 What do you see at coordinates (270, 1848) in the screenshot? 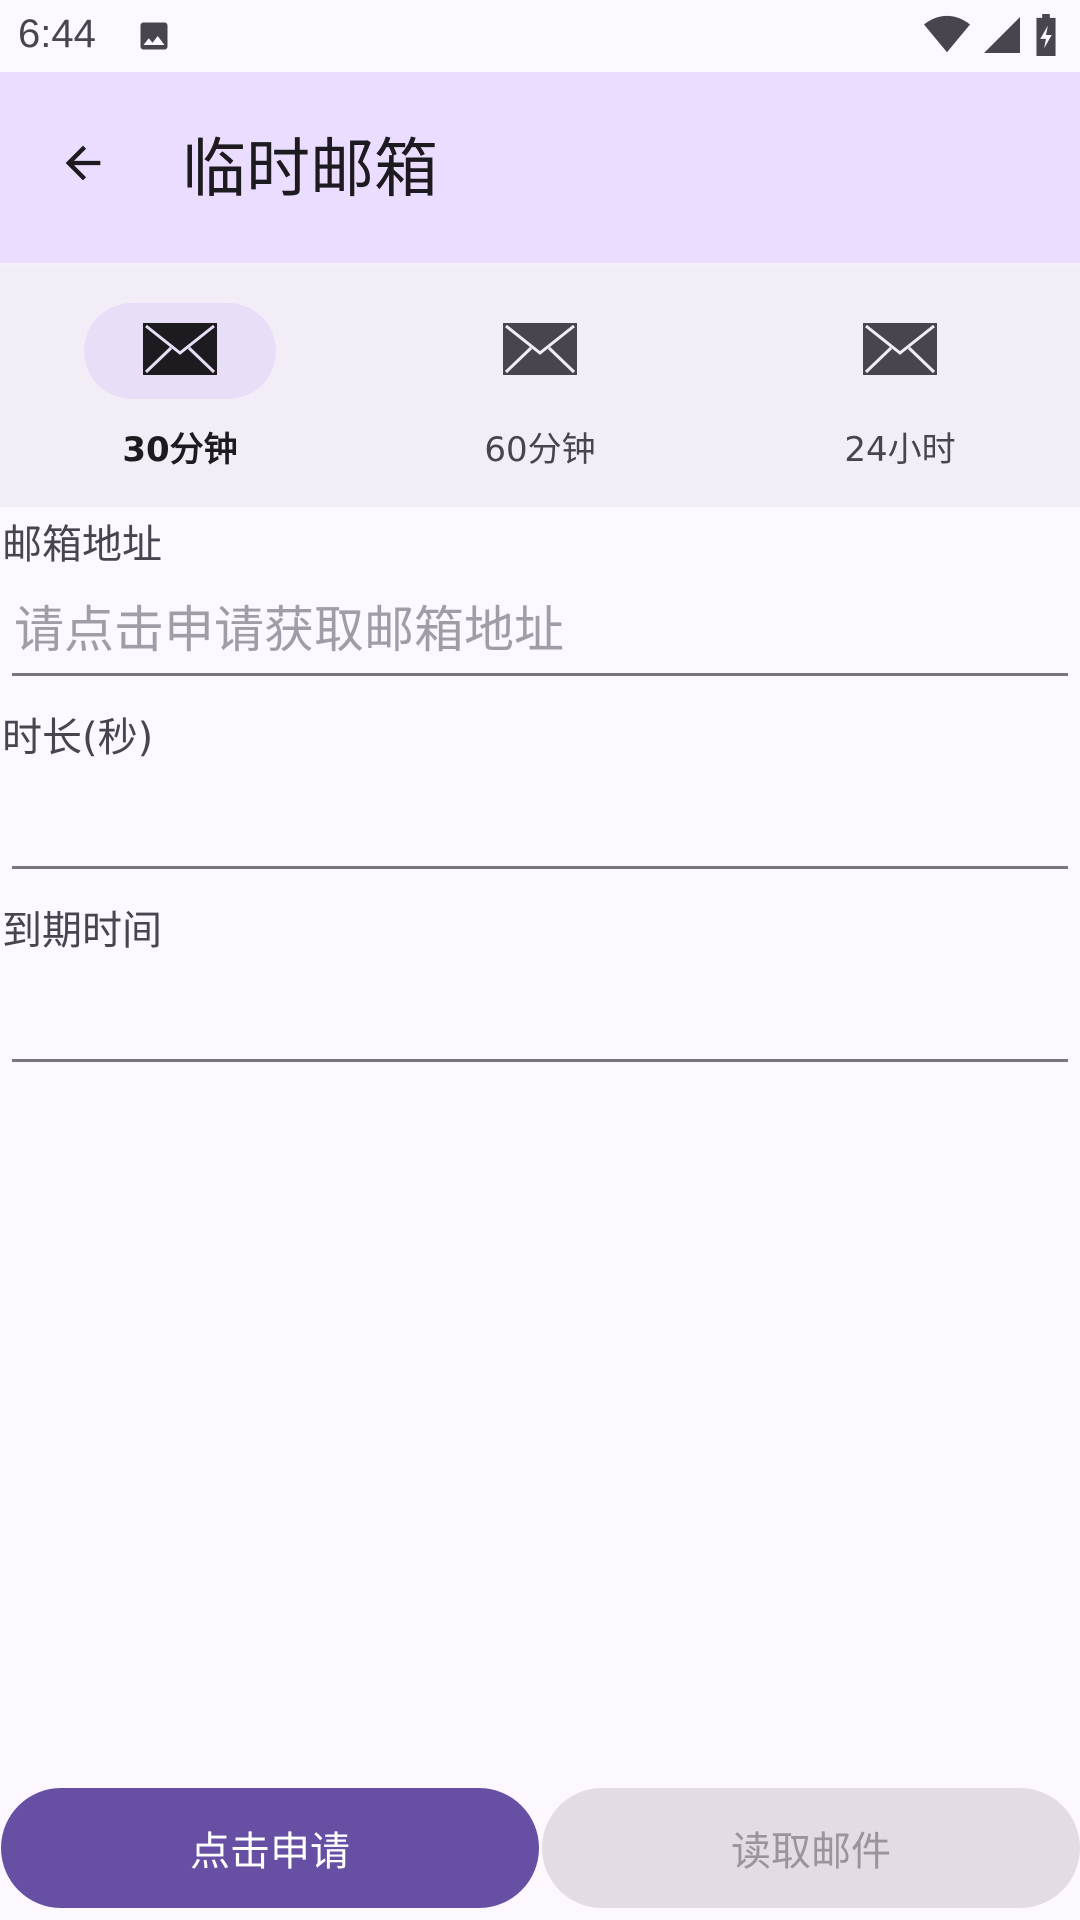
I see `apply-button: 点击申请` at bounding box center [270, 1848].